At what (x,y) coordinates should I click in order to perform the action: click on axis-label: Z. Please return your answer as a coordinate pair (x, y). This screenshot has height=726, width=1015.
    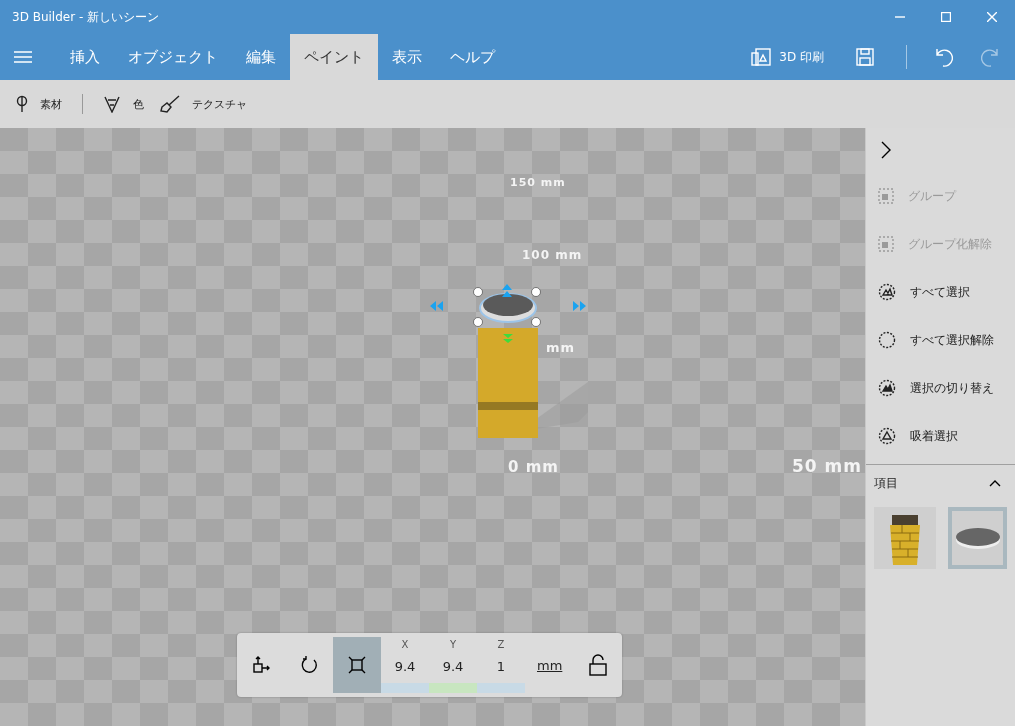
    Looking at the image, I should click on (501, 644).